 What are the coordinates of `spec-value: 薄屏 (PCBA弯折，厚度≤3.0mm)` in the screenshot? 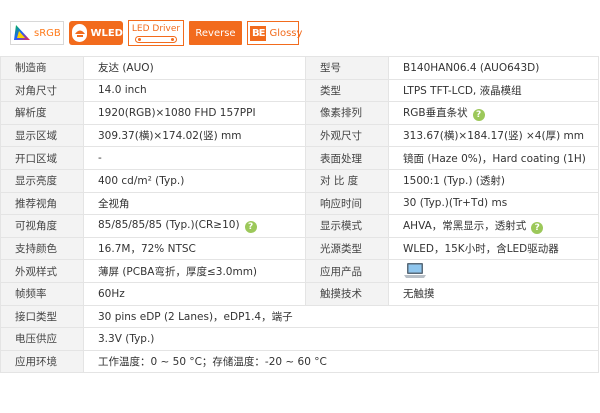 It's located at (194, 271).